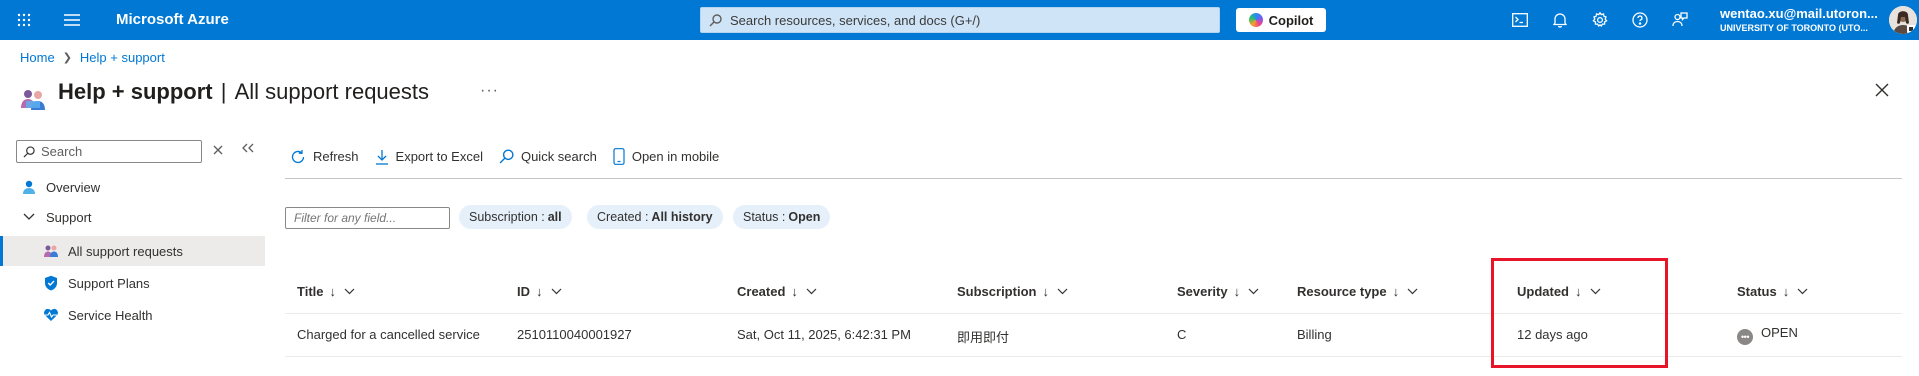 The height and width of the screenshot is (376, 1919). What do you see at coordinates (172, 19) in the screenshot?
I see `brand-link: Microsoft Azure` at bounding box center [172, 19].